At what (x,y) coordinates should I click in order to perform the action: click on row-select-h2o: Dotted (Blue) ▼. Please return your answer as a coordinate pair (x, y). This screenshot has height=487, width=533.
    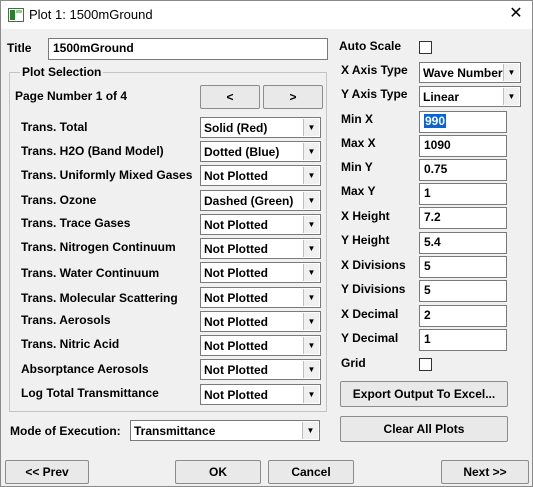
    Looking at the image, I should click on (260, 151).